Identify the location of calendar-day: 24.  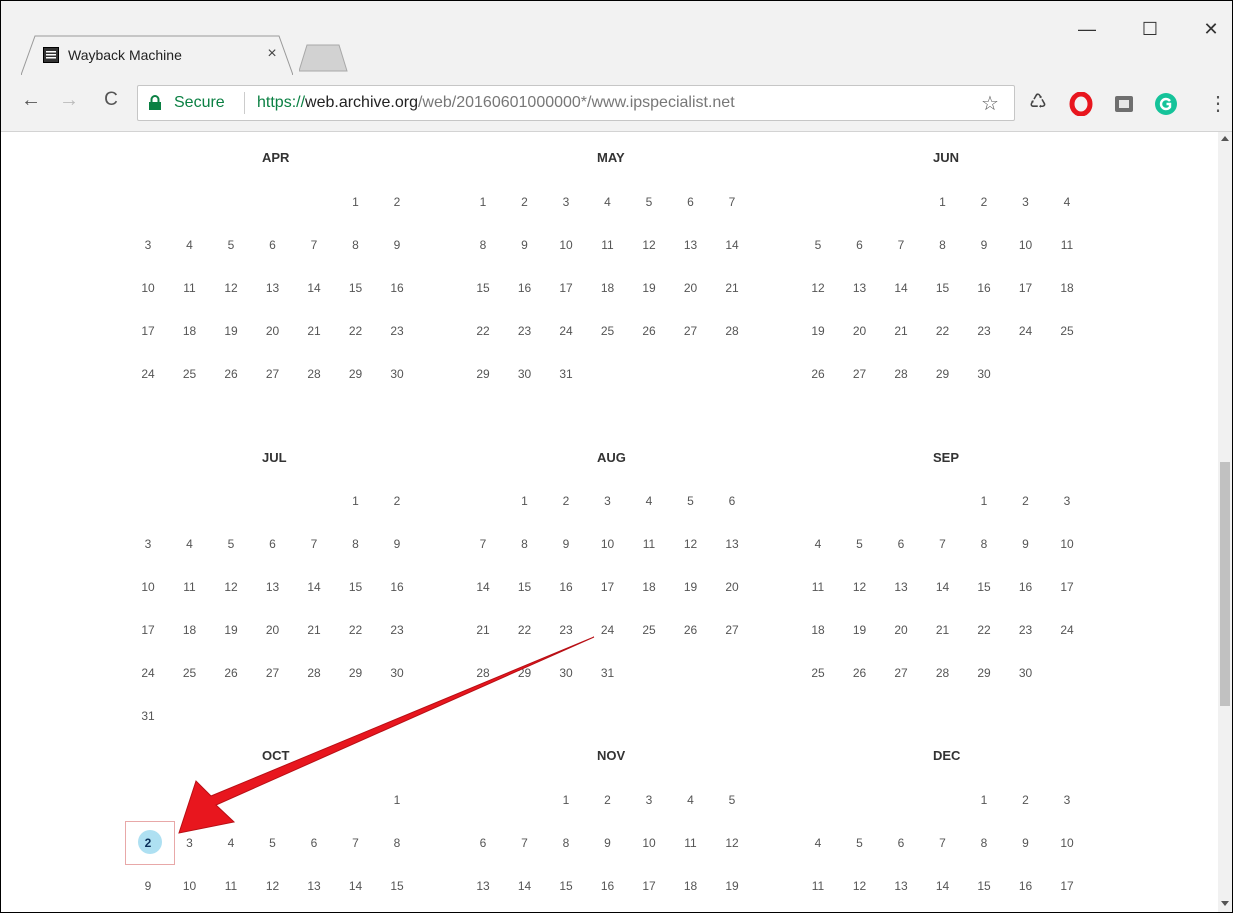
(148, 673).